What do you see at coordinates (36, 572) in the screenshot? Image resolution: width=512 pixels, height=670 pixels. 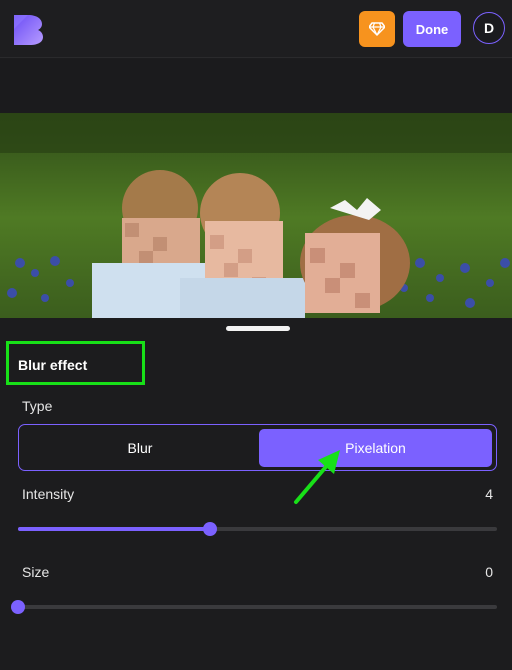 I see `size-label: Size` at bounding box center [36, 572].